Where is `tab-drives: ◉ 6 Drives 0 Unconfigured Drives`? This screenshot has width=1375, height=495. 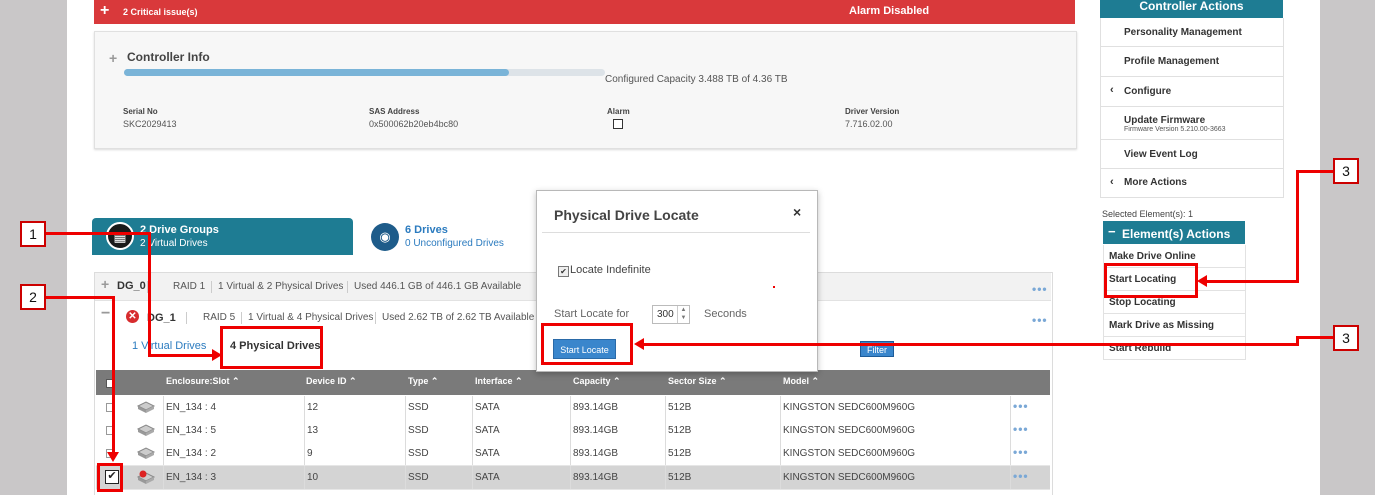 tab-drives: ◉ 6 Drives 0 Unconfigured Drives is located at coordinates (445, 236).